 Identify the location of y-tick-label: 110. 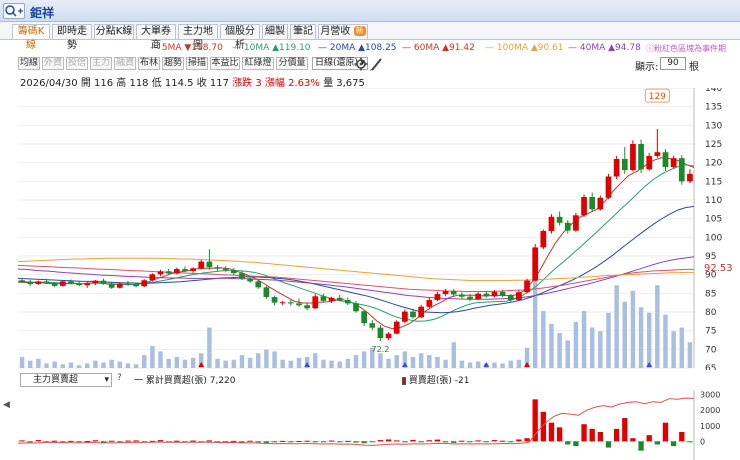
(713, 201).